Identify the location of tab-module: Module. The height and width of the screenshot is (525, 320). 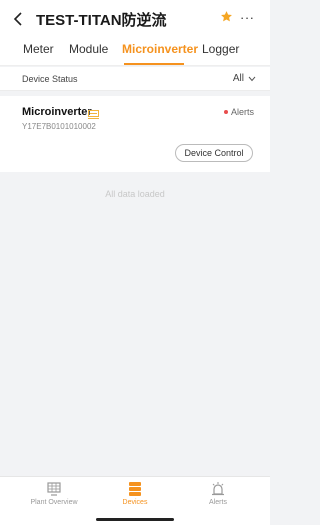
(88, 49).